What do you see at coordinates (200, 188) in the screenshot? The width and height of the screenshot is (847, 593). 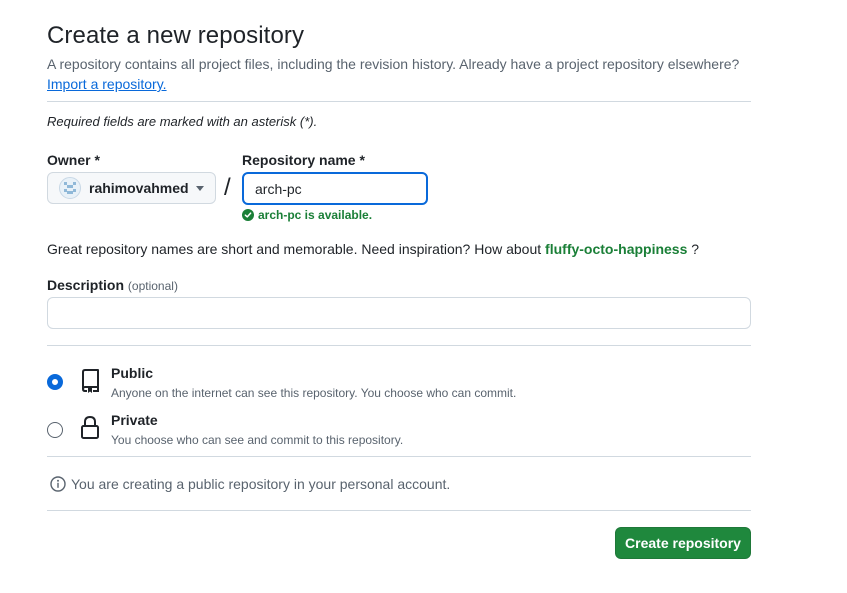 I see `chevron-down-icon` at bounding box center [200, 188].